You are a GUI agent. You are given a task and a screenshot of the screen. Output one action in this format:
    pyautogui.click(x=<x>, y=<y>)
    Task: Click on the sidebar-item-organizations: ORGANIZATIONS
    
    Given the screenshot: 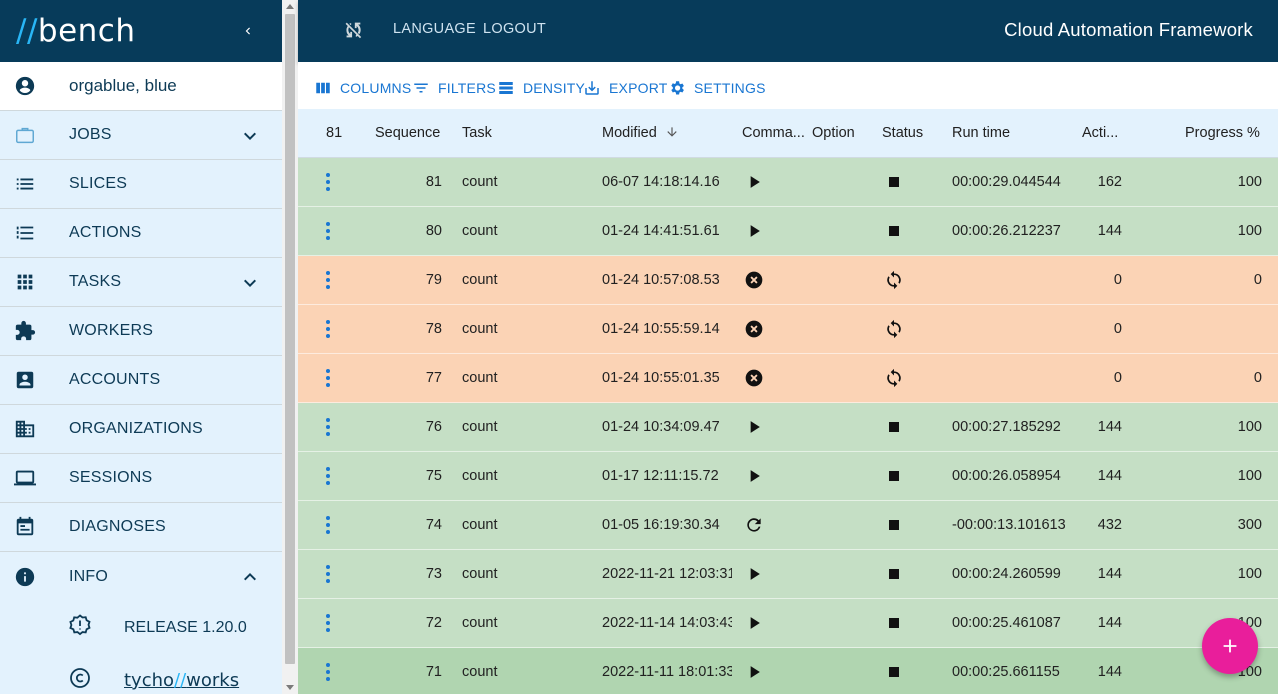 What is the action you would take?
    pyautogui.click(x=141, y=429)
    